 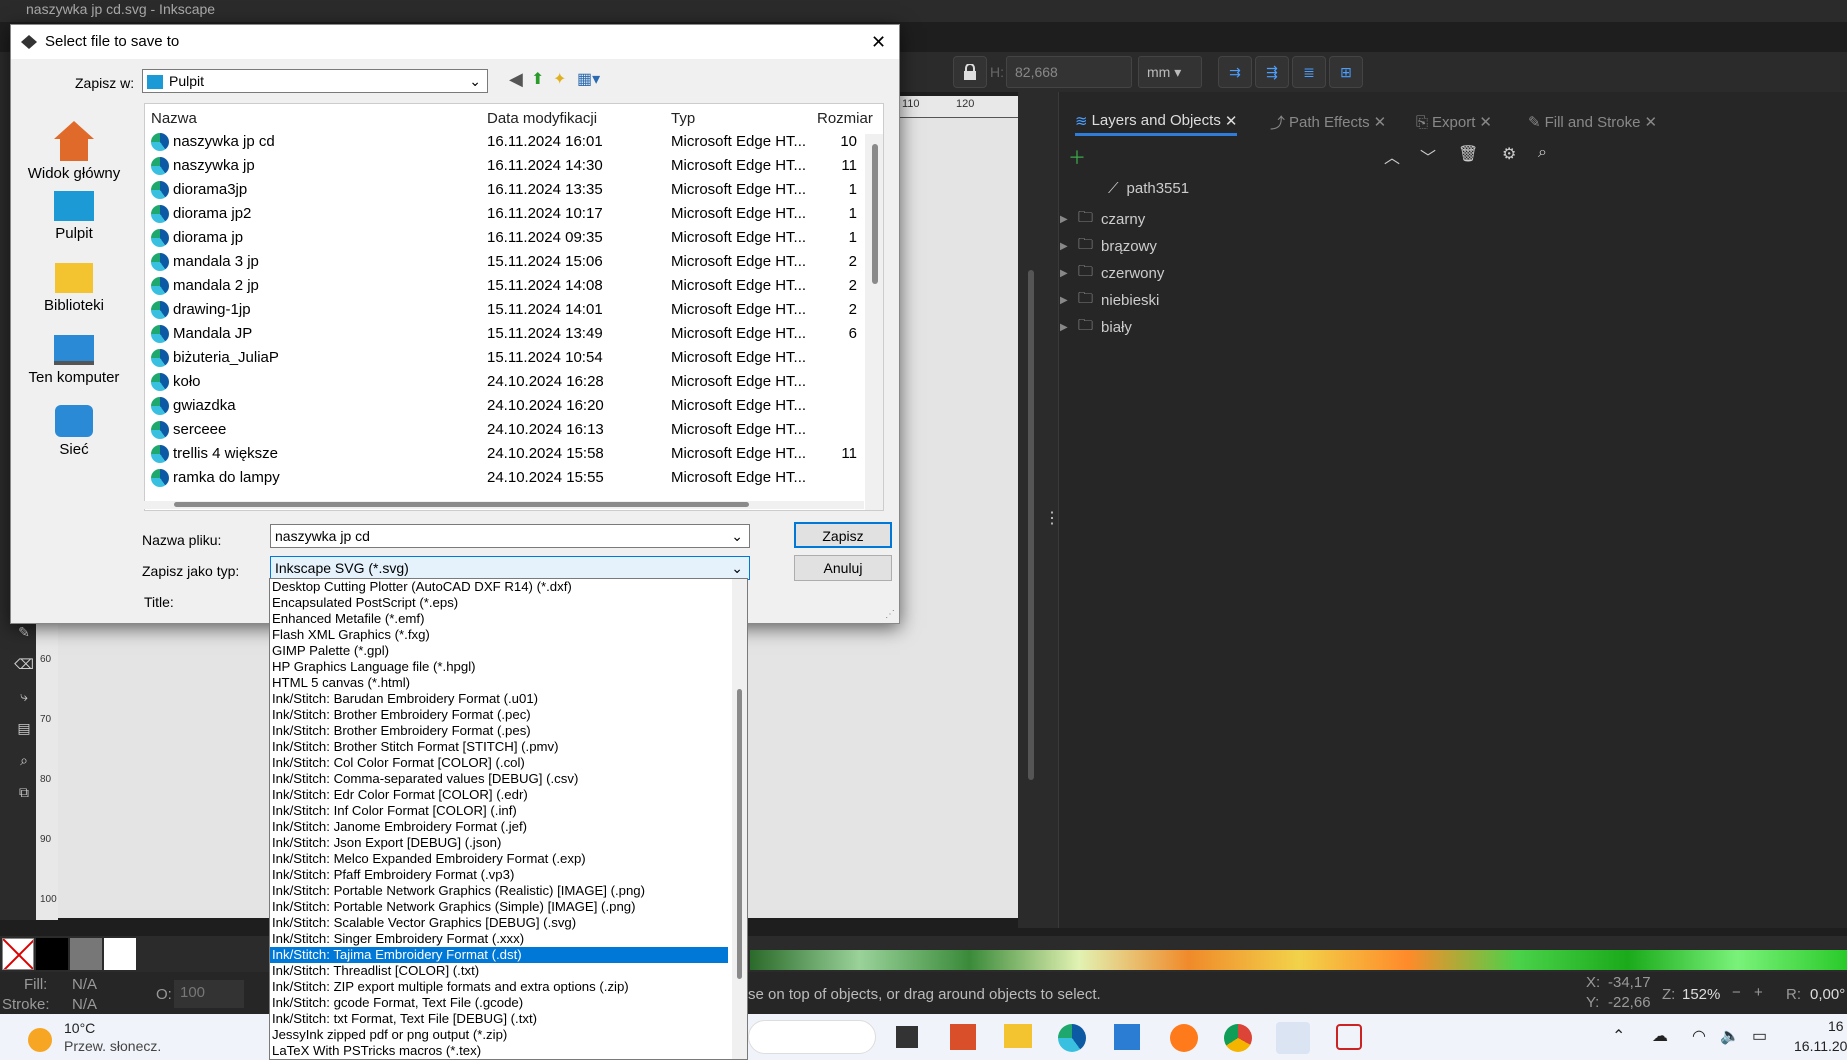 I want to click on lock-ratio-button, so click(x=970, y=72).